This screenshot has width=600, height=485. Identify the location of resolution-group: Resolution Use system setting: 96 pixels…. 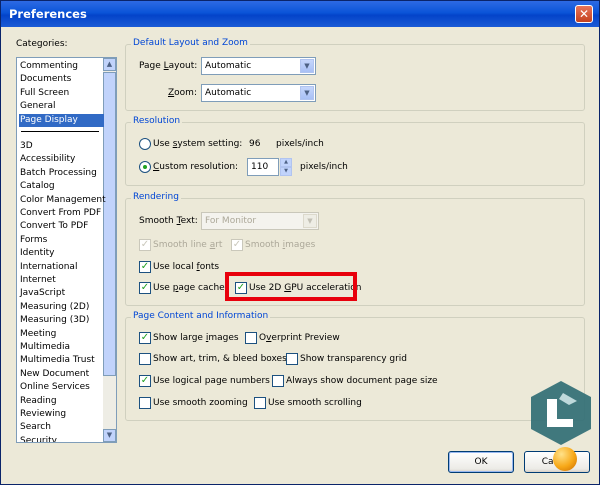
(355, 151).